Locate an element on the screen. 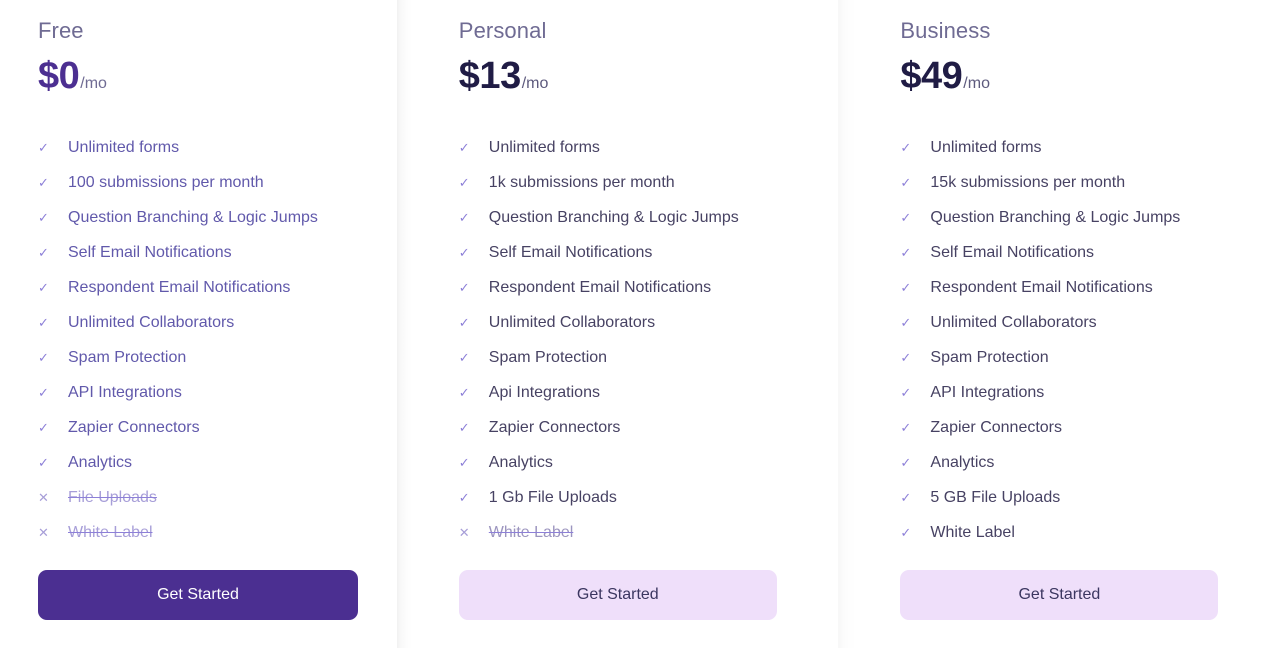 The height and width of the screenshot is (648, 1280). feature-item: ✓ Api Integrations is located at coordinates (639, 392).